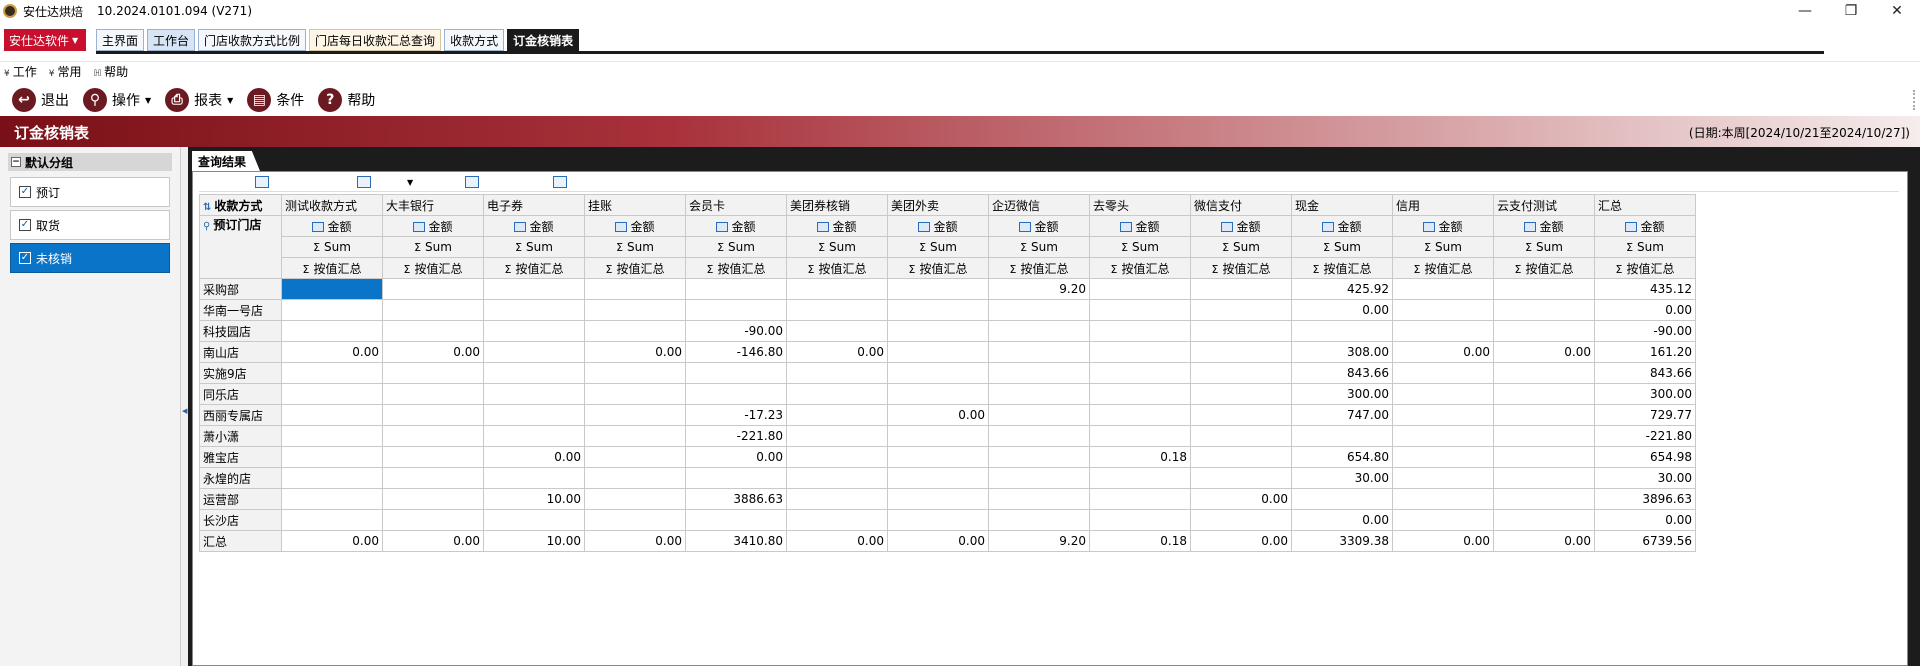 The width and height of the screenshot is (1920, 666). What do you see at coordinates (1140, 541) in the screenshot?
I see `table-cell: 0.18` at bounding box center [1140, 541].